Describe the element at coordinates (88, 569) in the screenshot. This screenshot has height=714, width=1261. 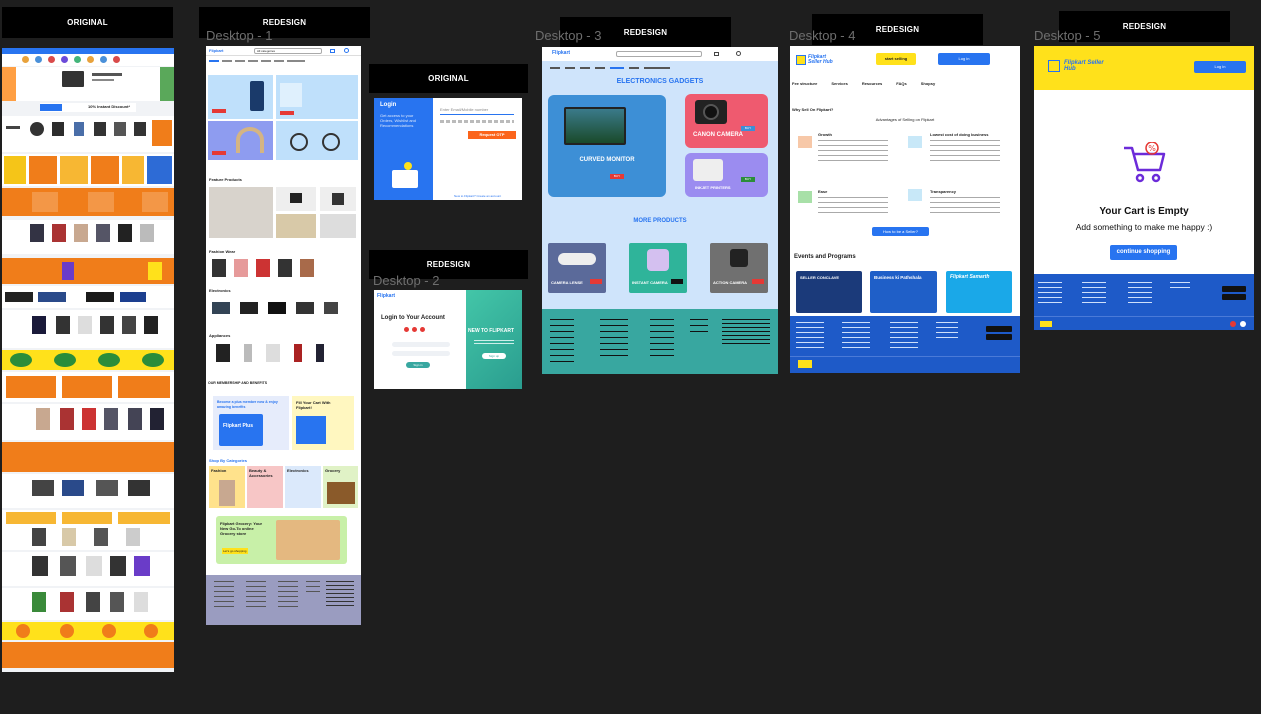
I see `orig-tv-row` at that location.